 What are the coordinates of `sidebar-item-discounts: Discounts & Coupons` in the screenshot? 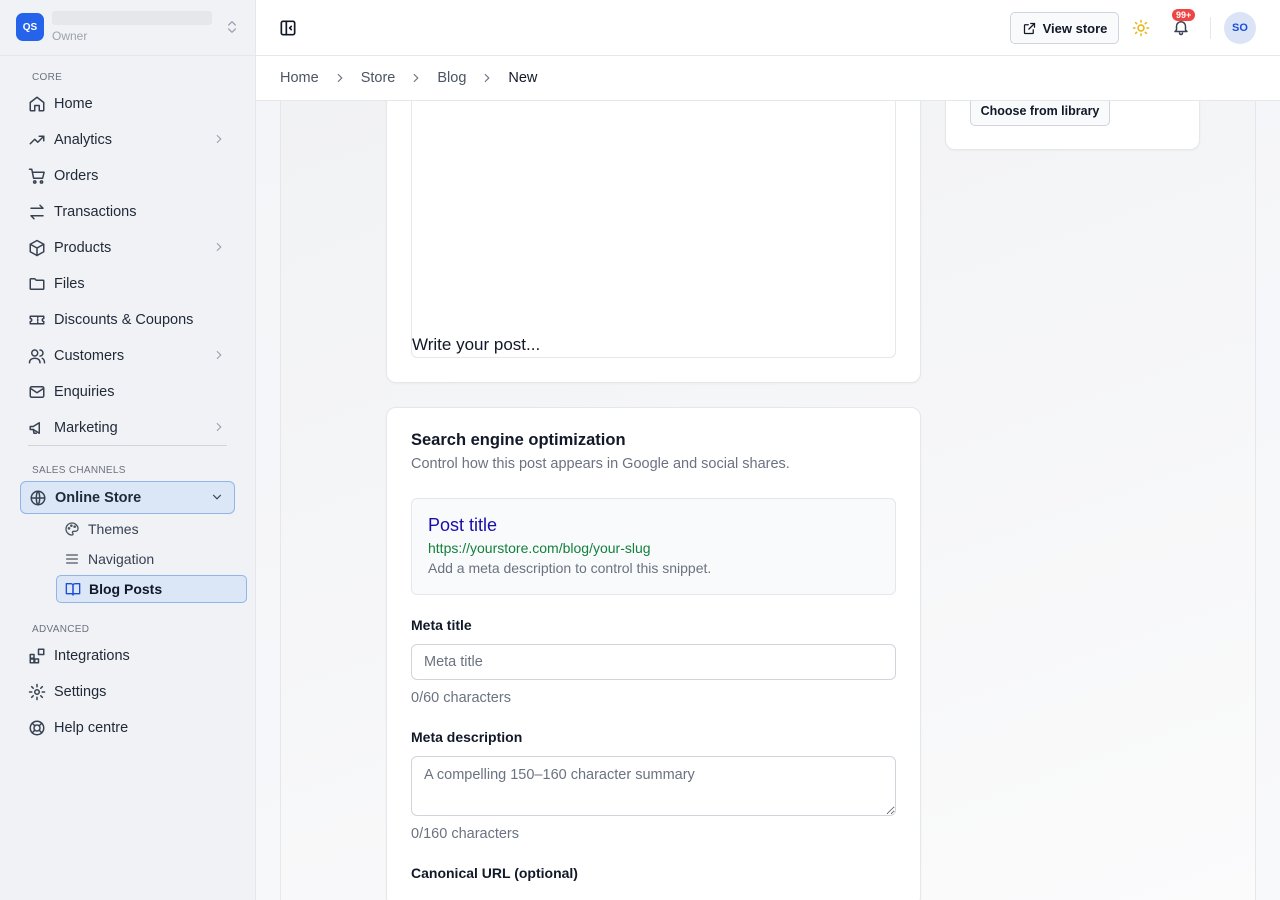 It's located at (128, 320).